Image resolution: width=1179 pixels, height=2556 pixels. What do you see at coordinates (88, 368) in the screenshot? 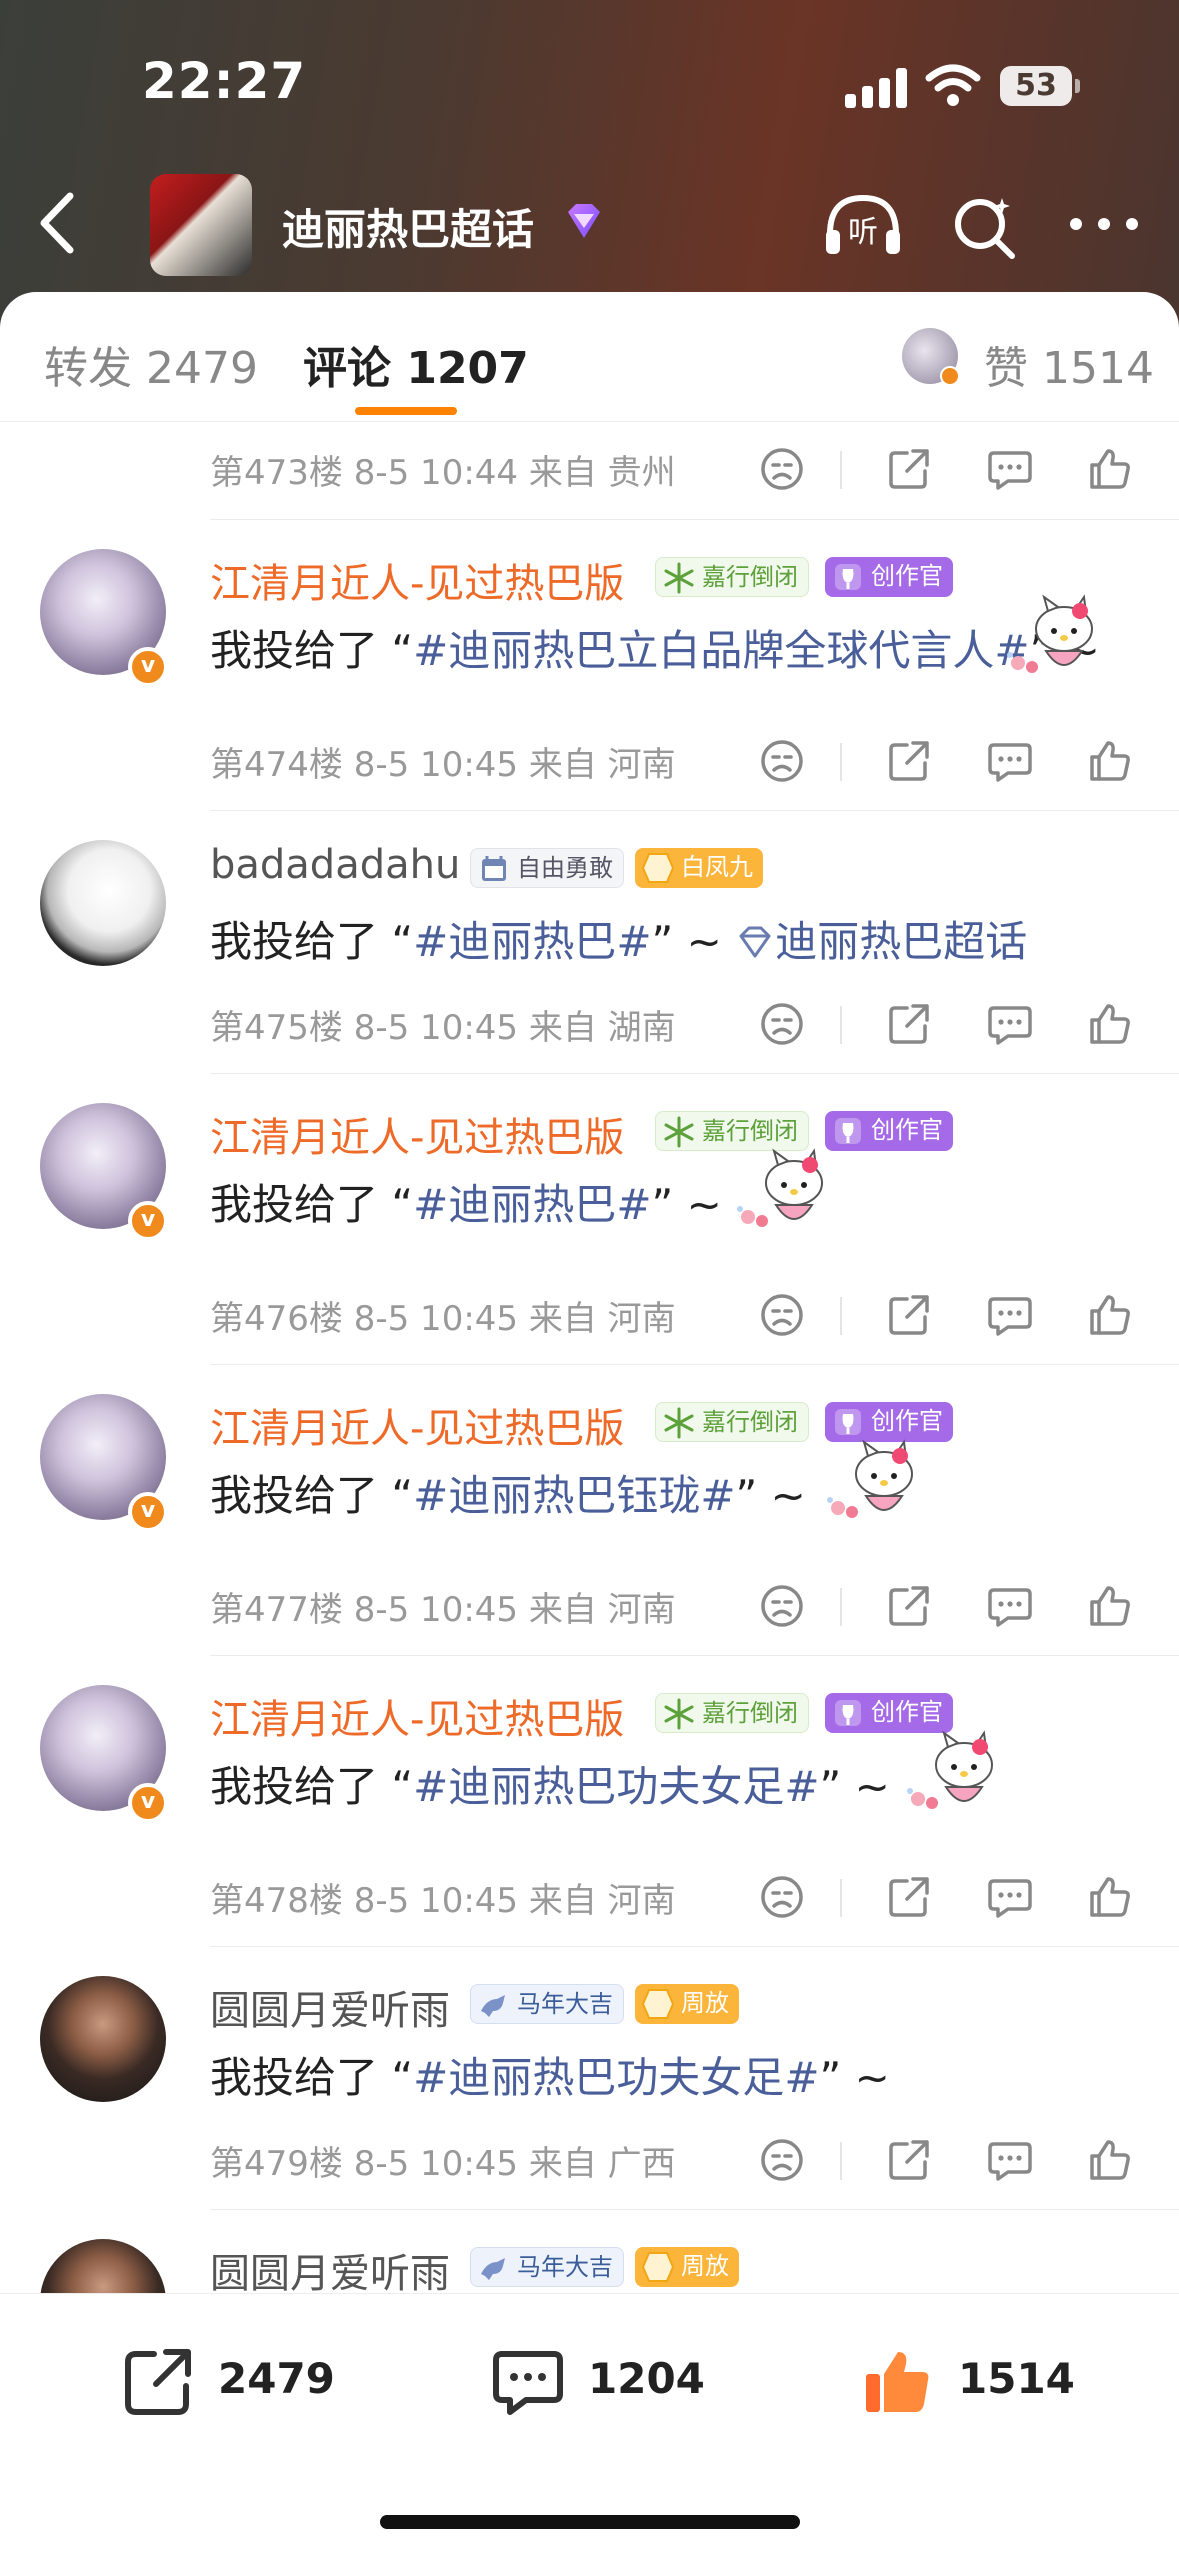
I see `tab-reposts-label: 转发` at bounding box center [88, 368].